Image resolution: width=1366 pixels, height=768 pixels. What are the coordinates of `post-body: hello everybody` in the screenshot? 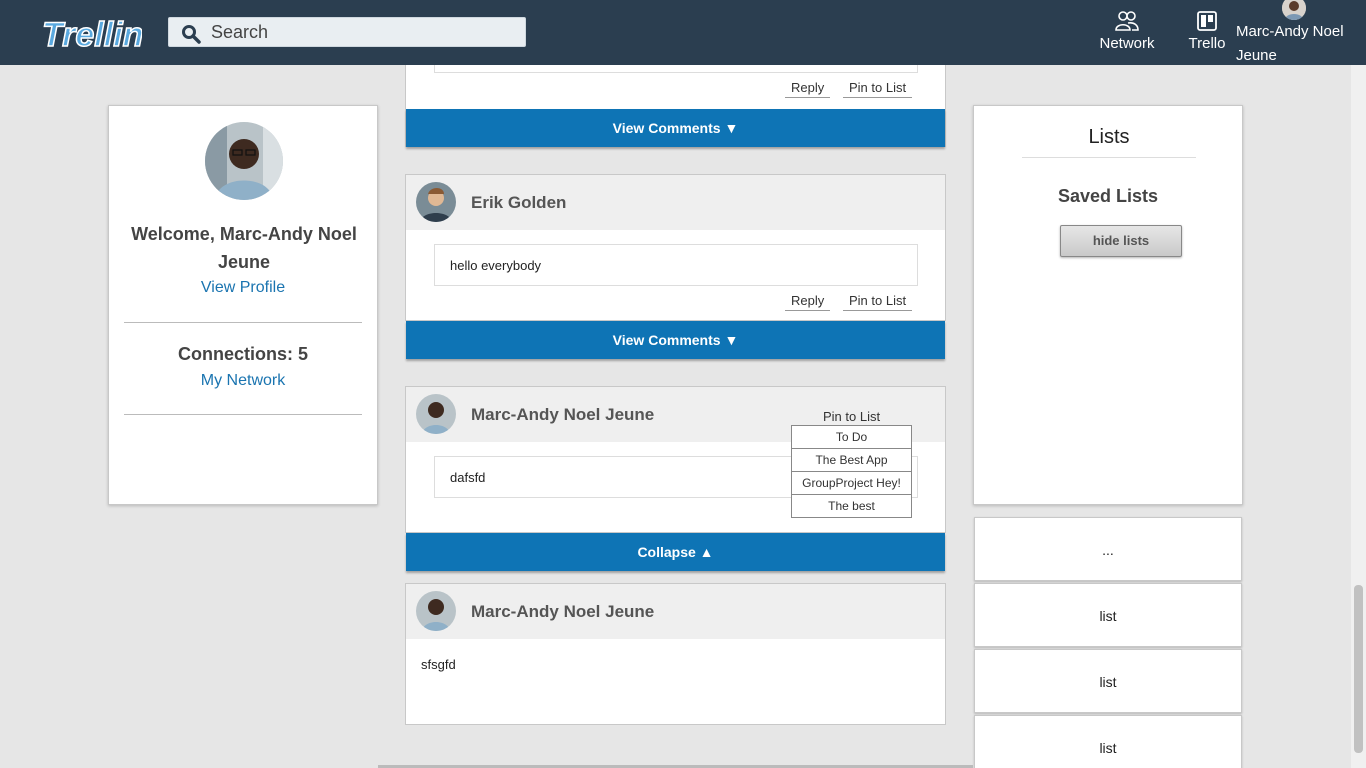 It's located at (676, 265).